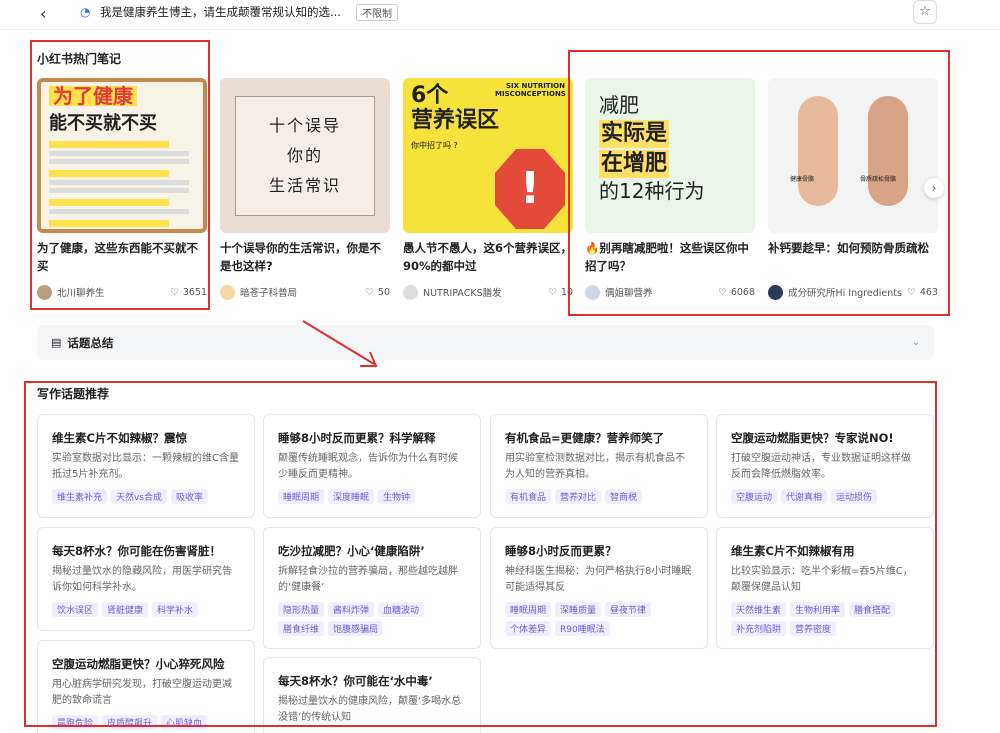  I want to click on topic-tag: 个体差异, so click(528, 628).